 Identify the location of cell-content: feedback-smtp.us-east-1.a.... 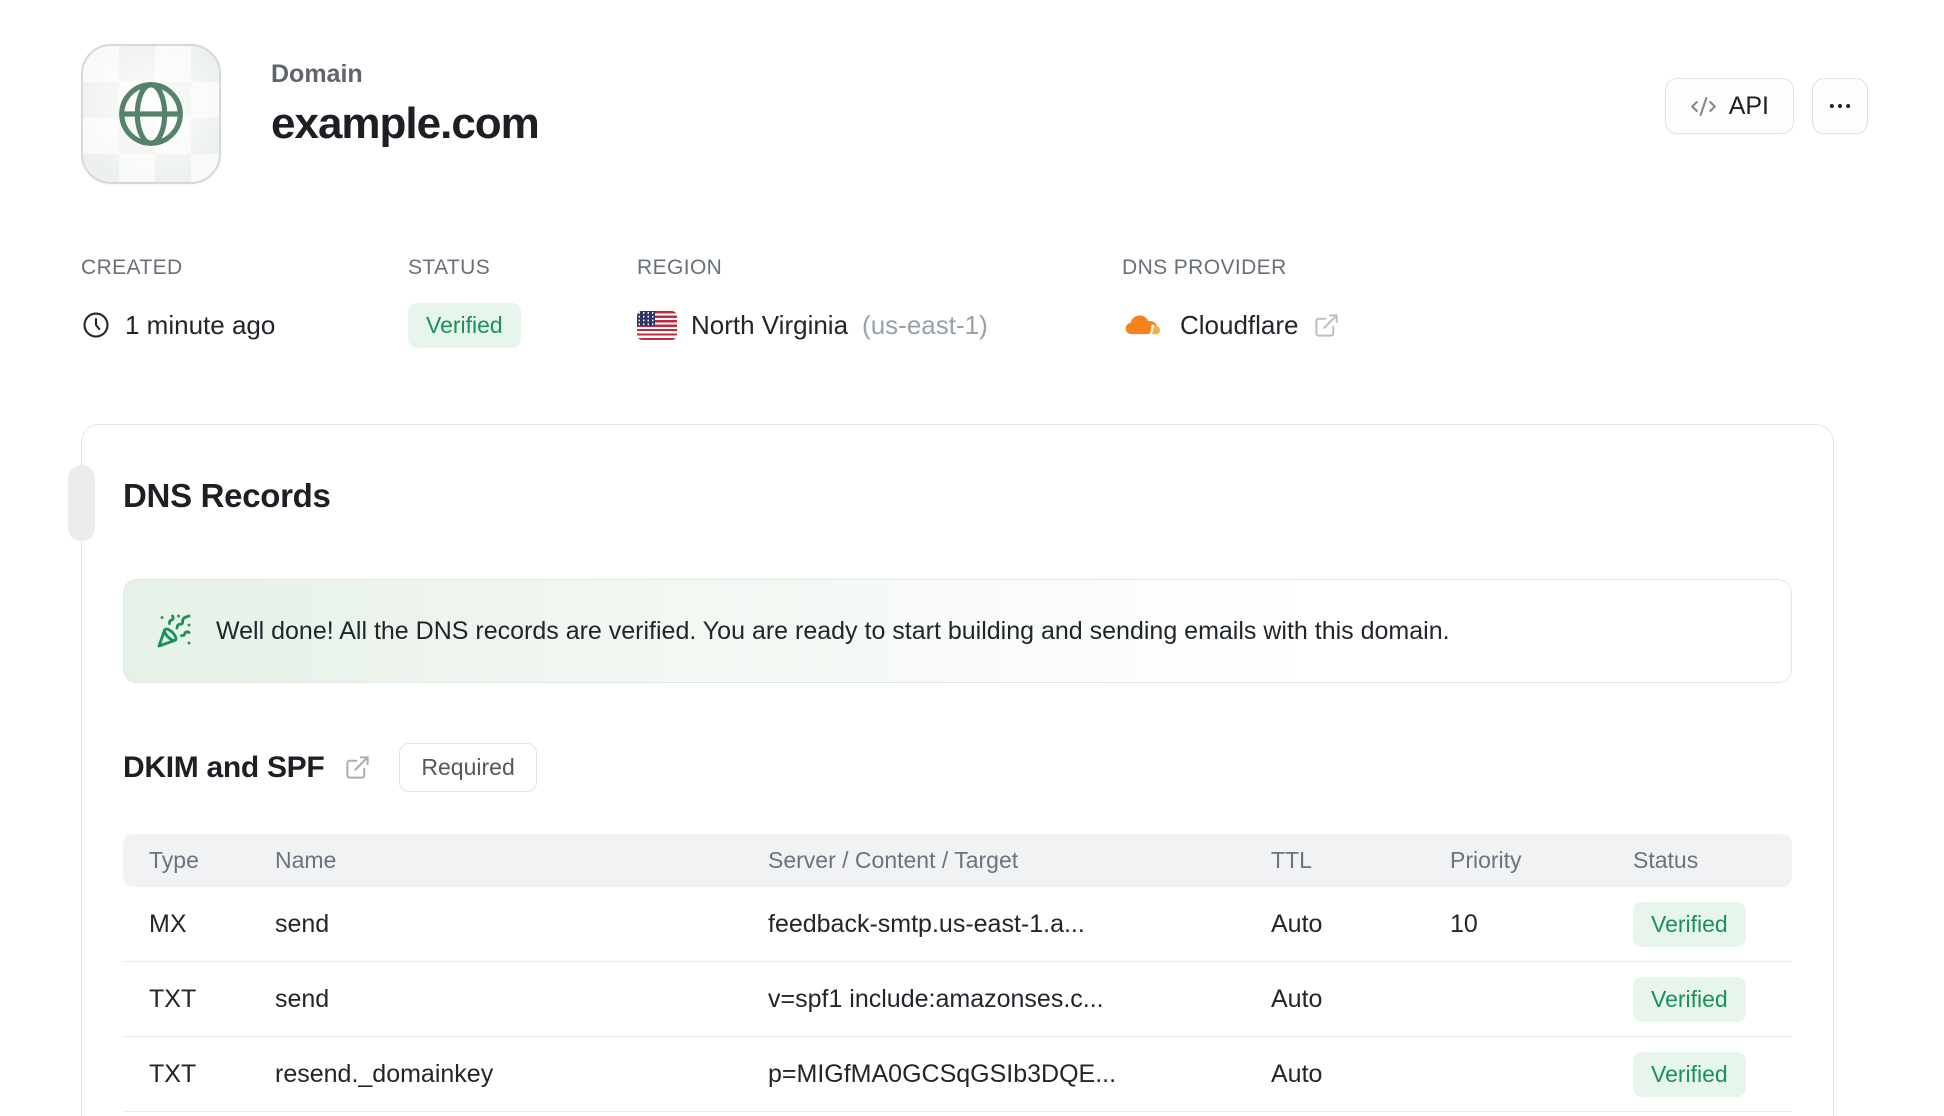
(926, 923).